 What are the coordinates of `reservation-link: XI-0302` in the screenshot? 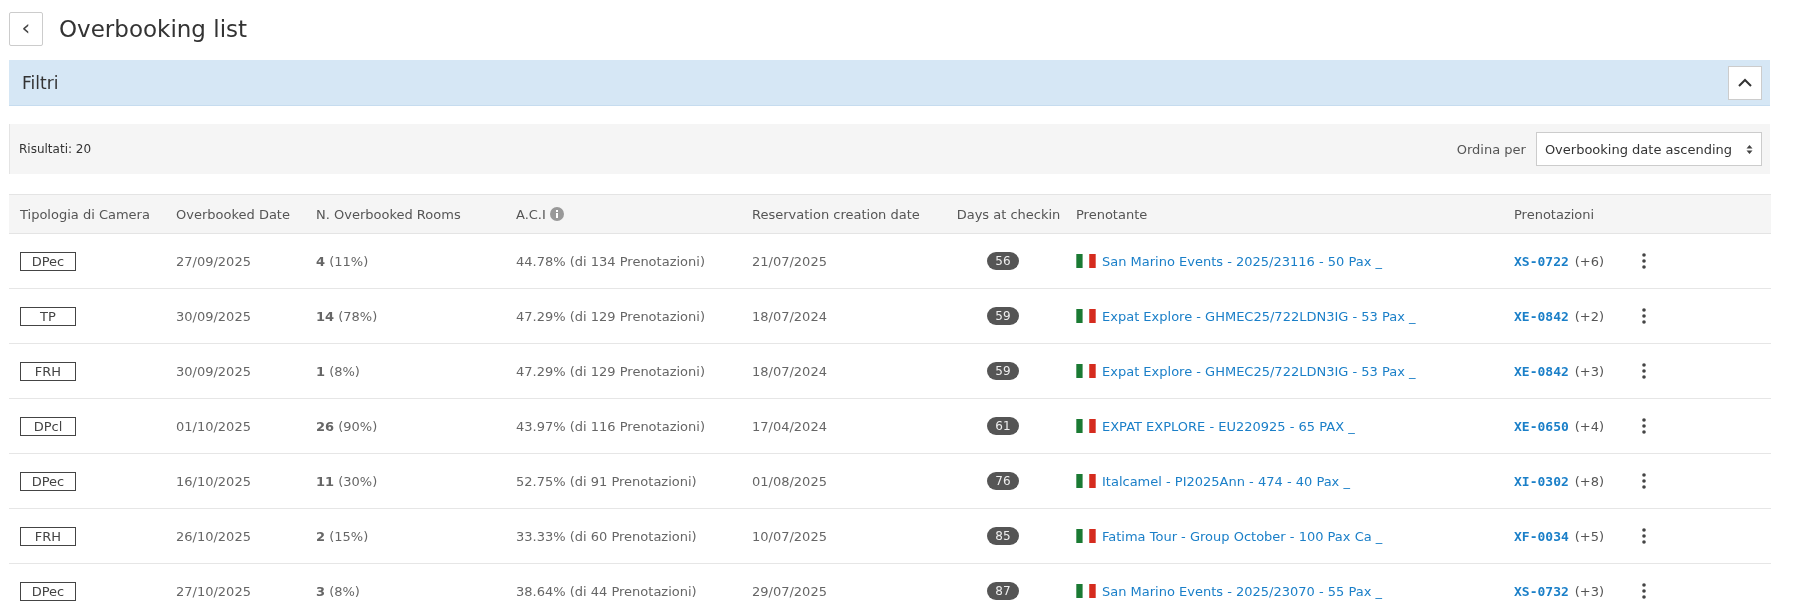 It's located at (1541, 481).